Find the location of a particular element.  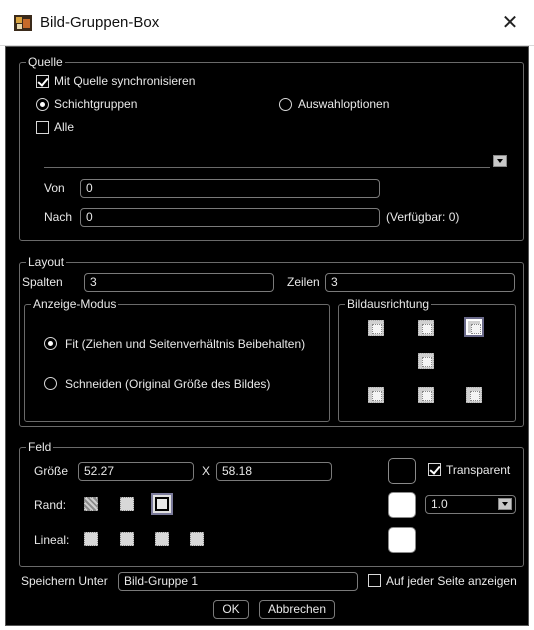

bildausrichtung-group: Bildausrichtung is located at coordinates (427, 359).